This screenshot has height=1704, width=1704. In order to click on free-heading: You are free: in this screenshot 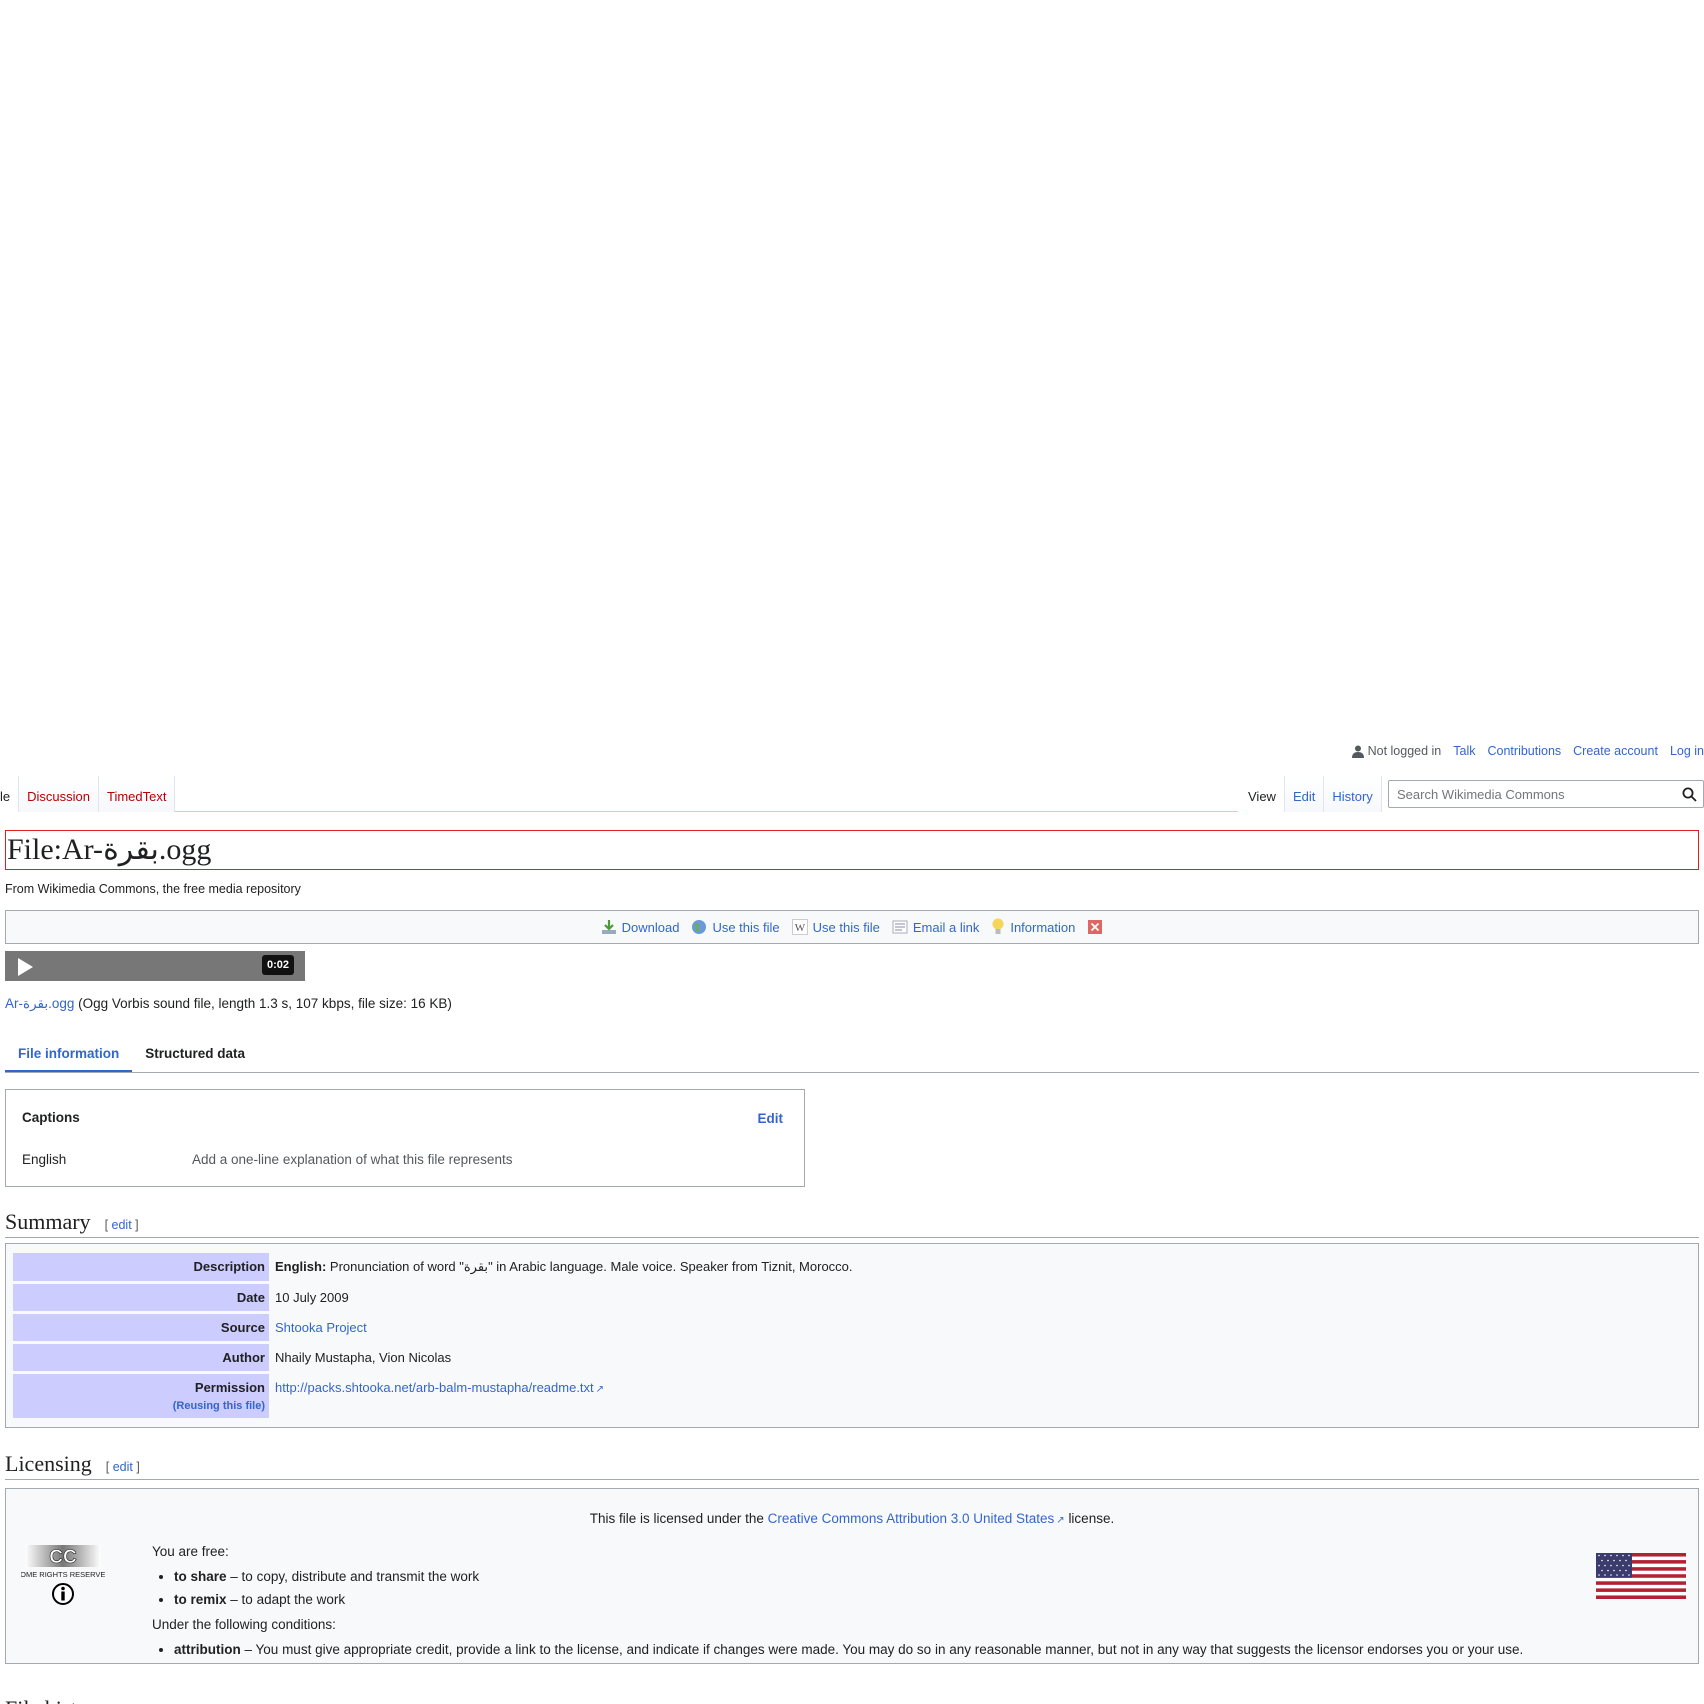, I will do `click(190, 1551)`.